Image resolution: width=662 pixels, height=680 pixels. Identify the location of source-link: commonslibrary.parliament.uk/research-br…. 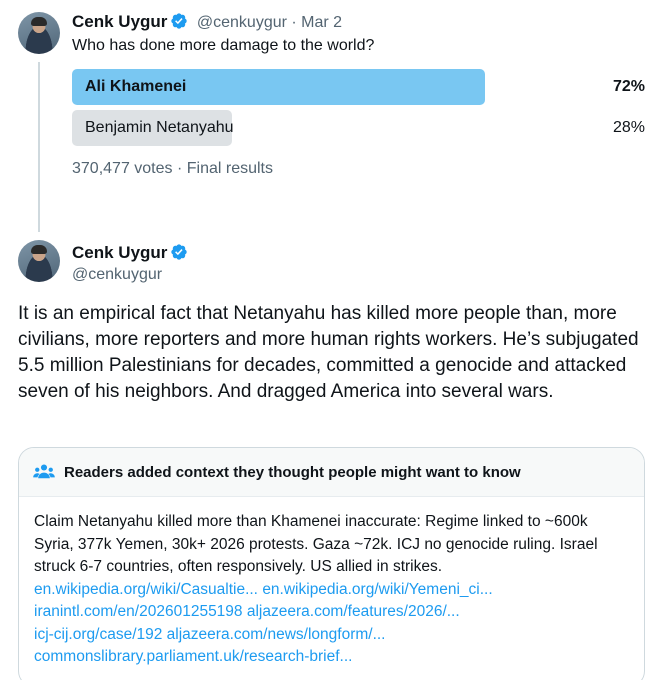
(193, 656).